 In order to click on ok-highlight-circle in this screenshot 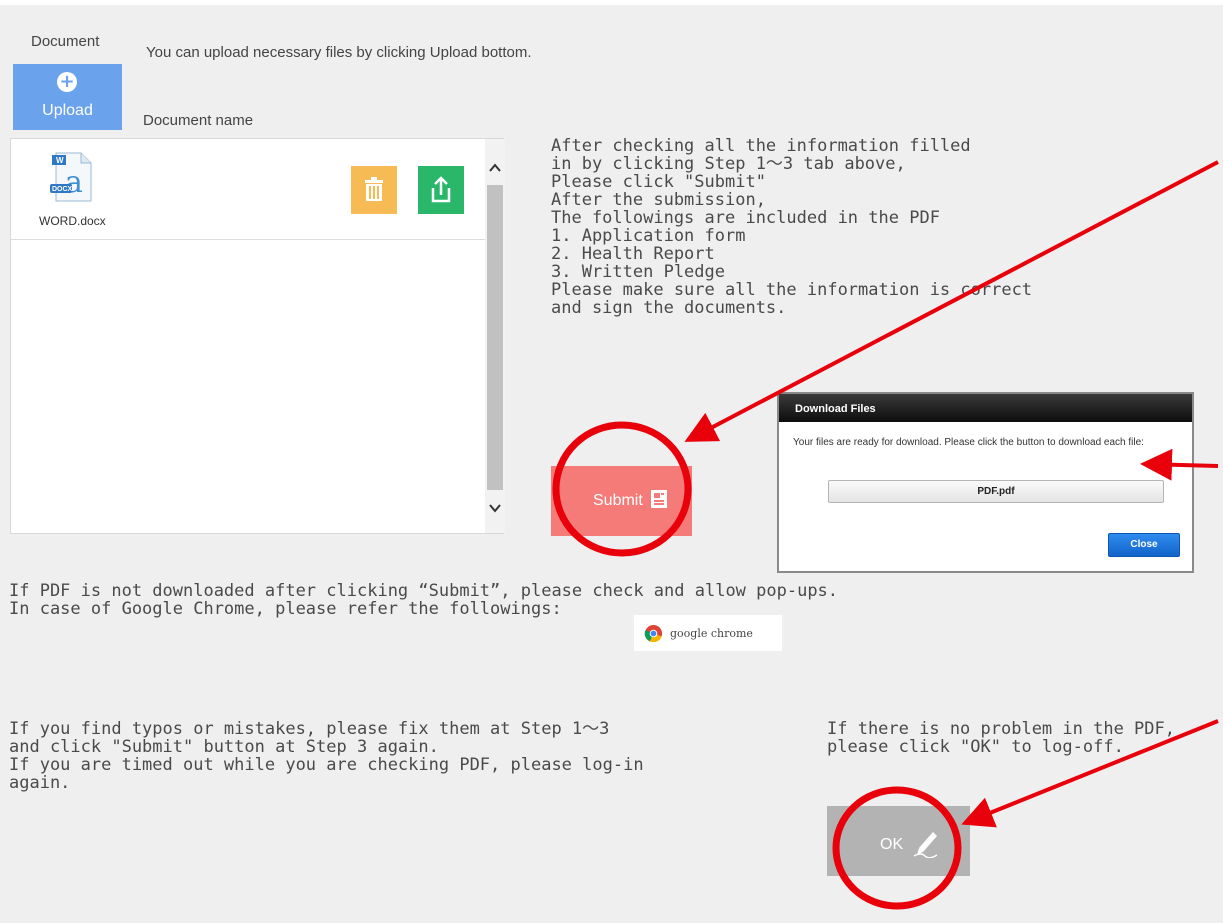, I will do `click(897, 848)`.